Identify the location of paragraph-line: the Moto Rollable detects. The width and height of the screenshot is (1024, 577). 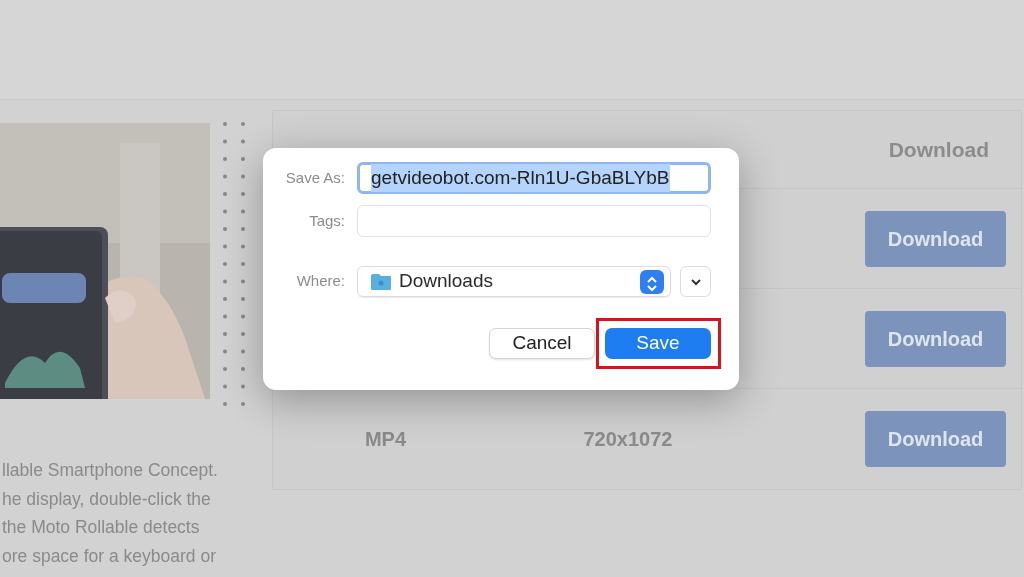
(101, 527).